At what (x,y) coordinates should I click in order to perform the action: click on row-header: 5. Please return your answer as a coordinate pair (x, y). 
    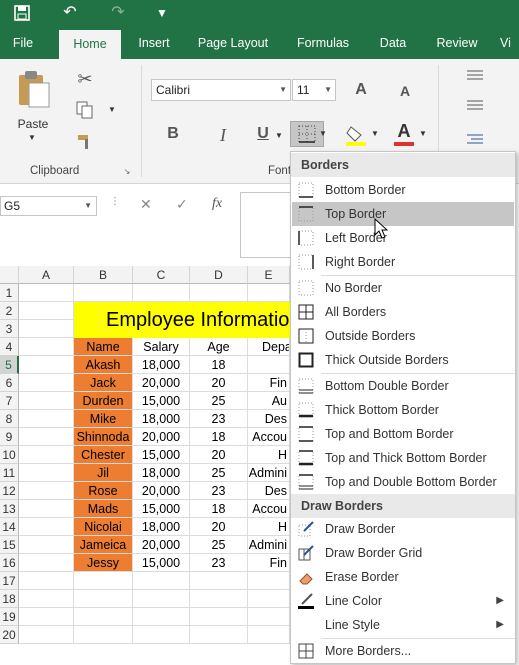
    Looking at the image, I should click on (9, 365).